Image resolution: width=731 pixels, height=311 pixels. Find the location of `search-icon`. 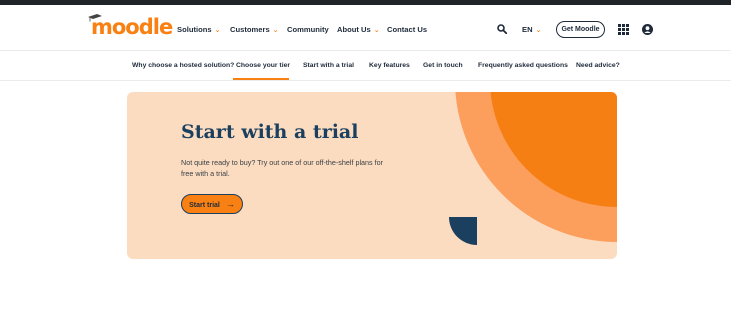

search-icon is located at coordinates (502, 29).